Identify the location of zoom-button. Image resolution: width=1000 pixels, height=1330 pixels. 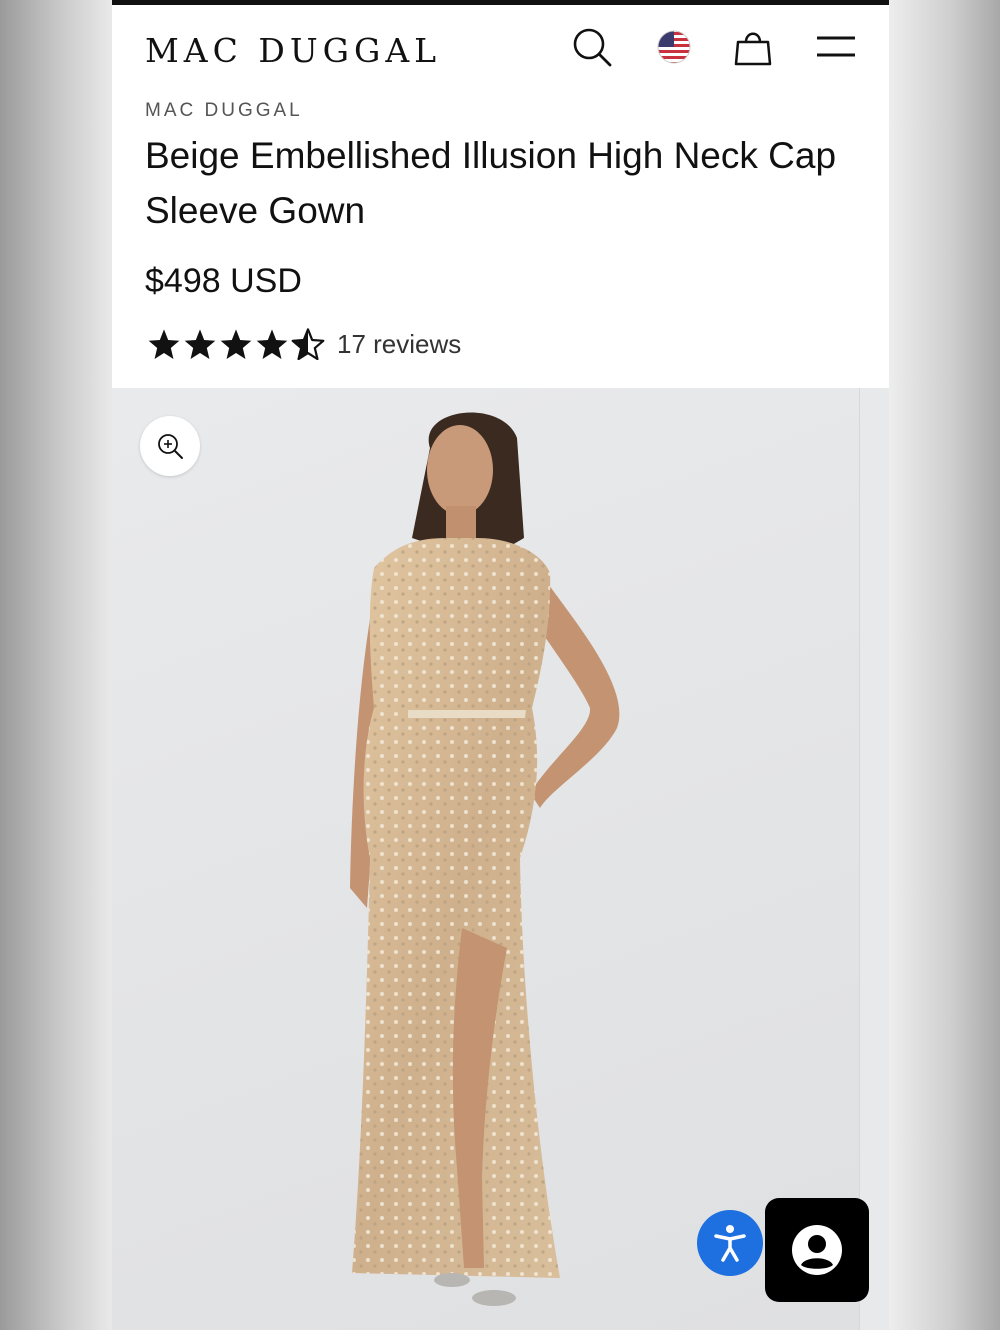
(170, 446).